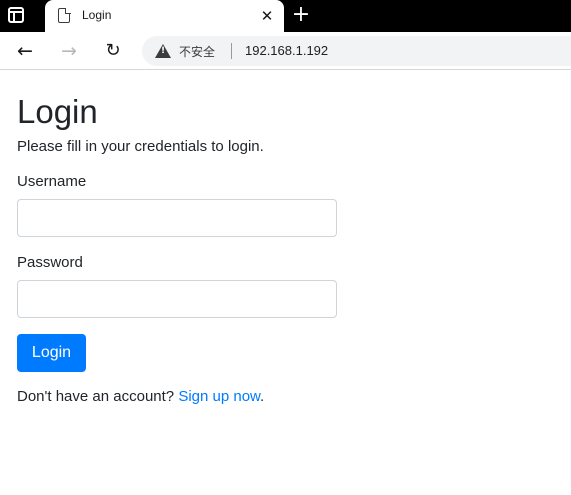  I want to click on password-input, so click(177, 299).